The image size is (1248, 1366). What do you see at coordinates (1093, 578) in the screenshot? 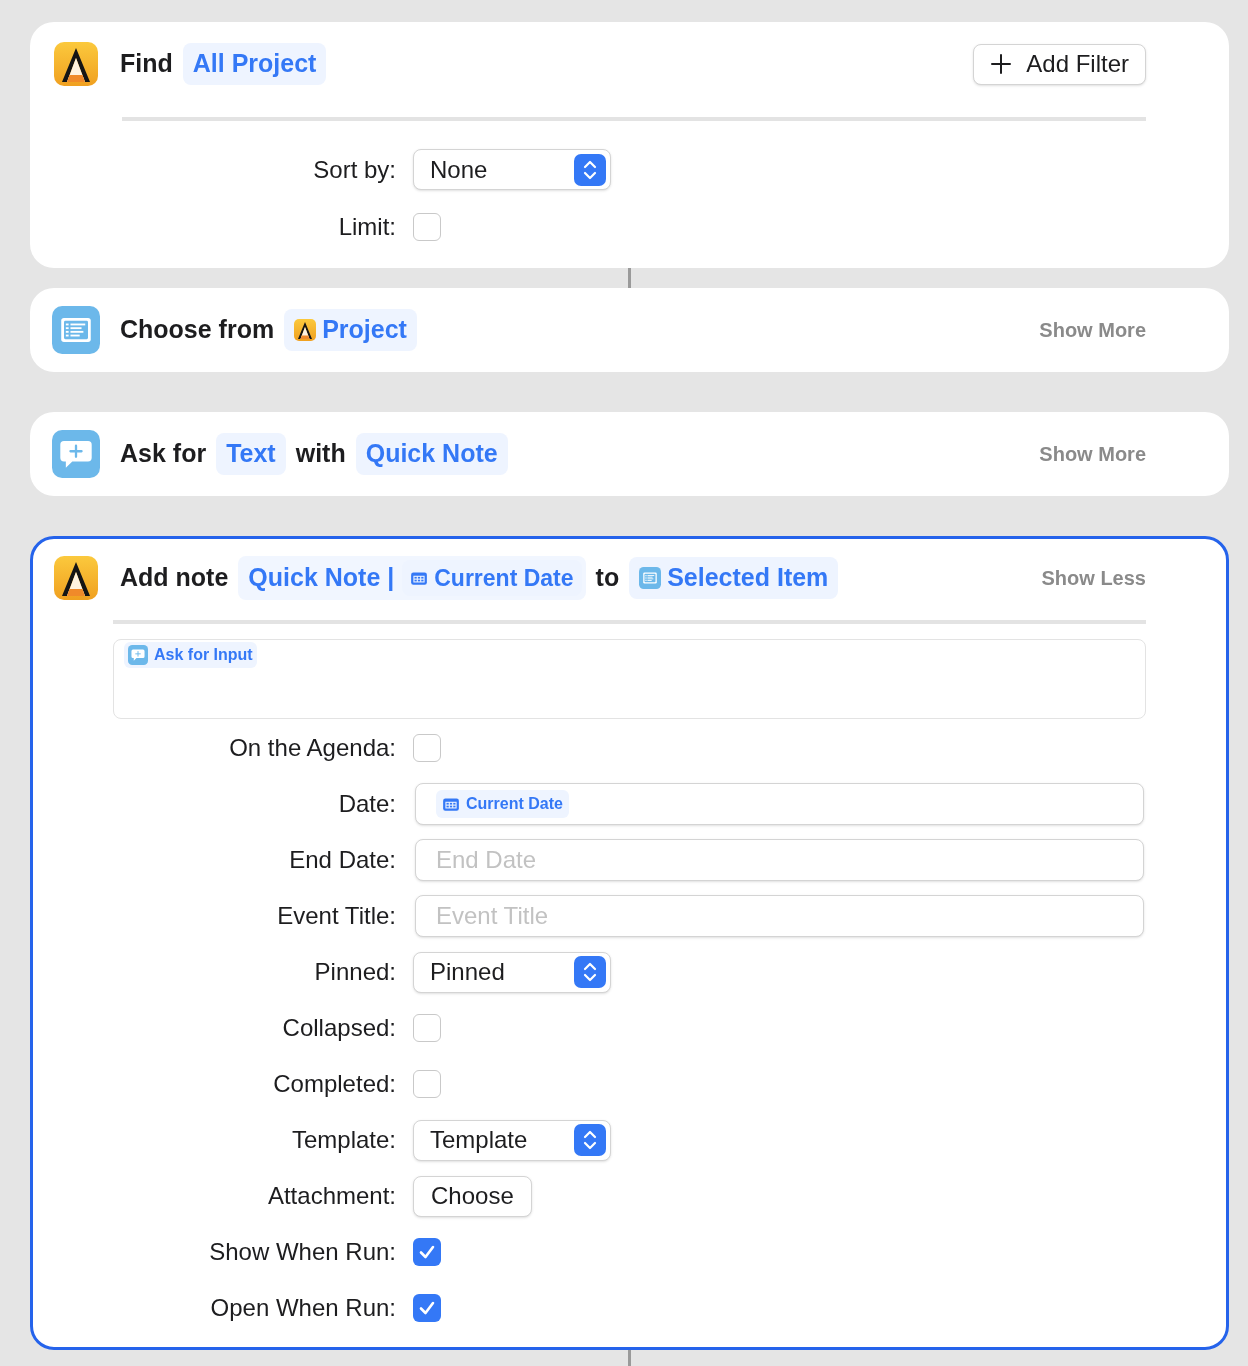
I see `show-toggle-link: Show Less` at bounding box center [1093, 578].